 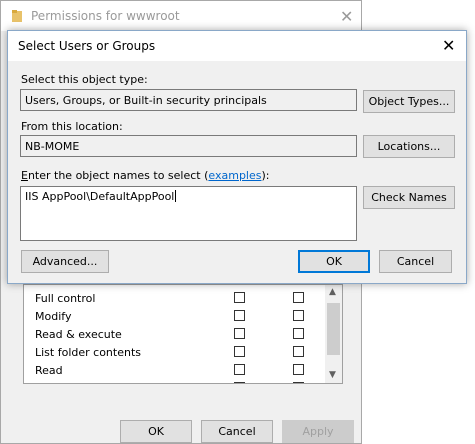 I want to click on object-names-input: IIS AppPool\DefaultAppPool, so click(x=188, y=213).